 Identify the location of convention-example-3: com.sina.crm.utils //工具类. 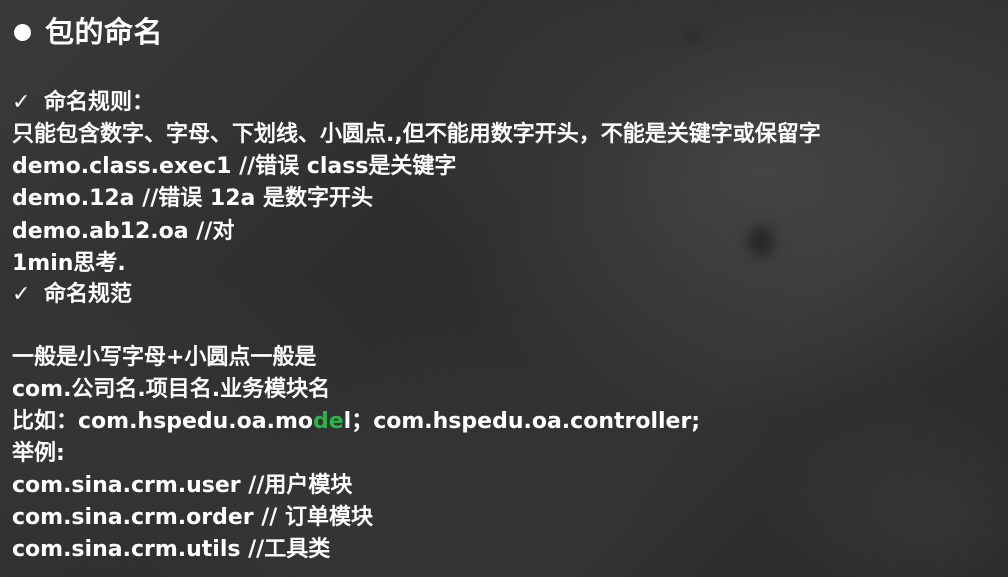
(171, 549).